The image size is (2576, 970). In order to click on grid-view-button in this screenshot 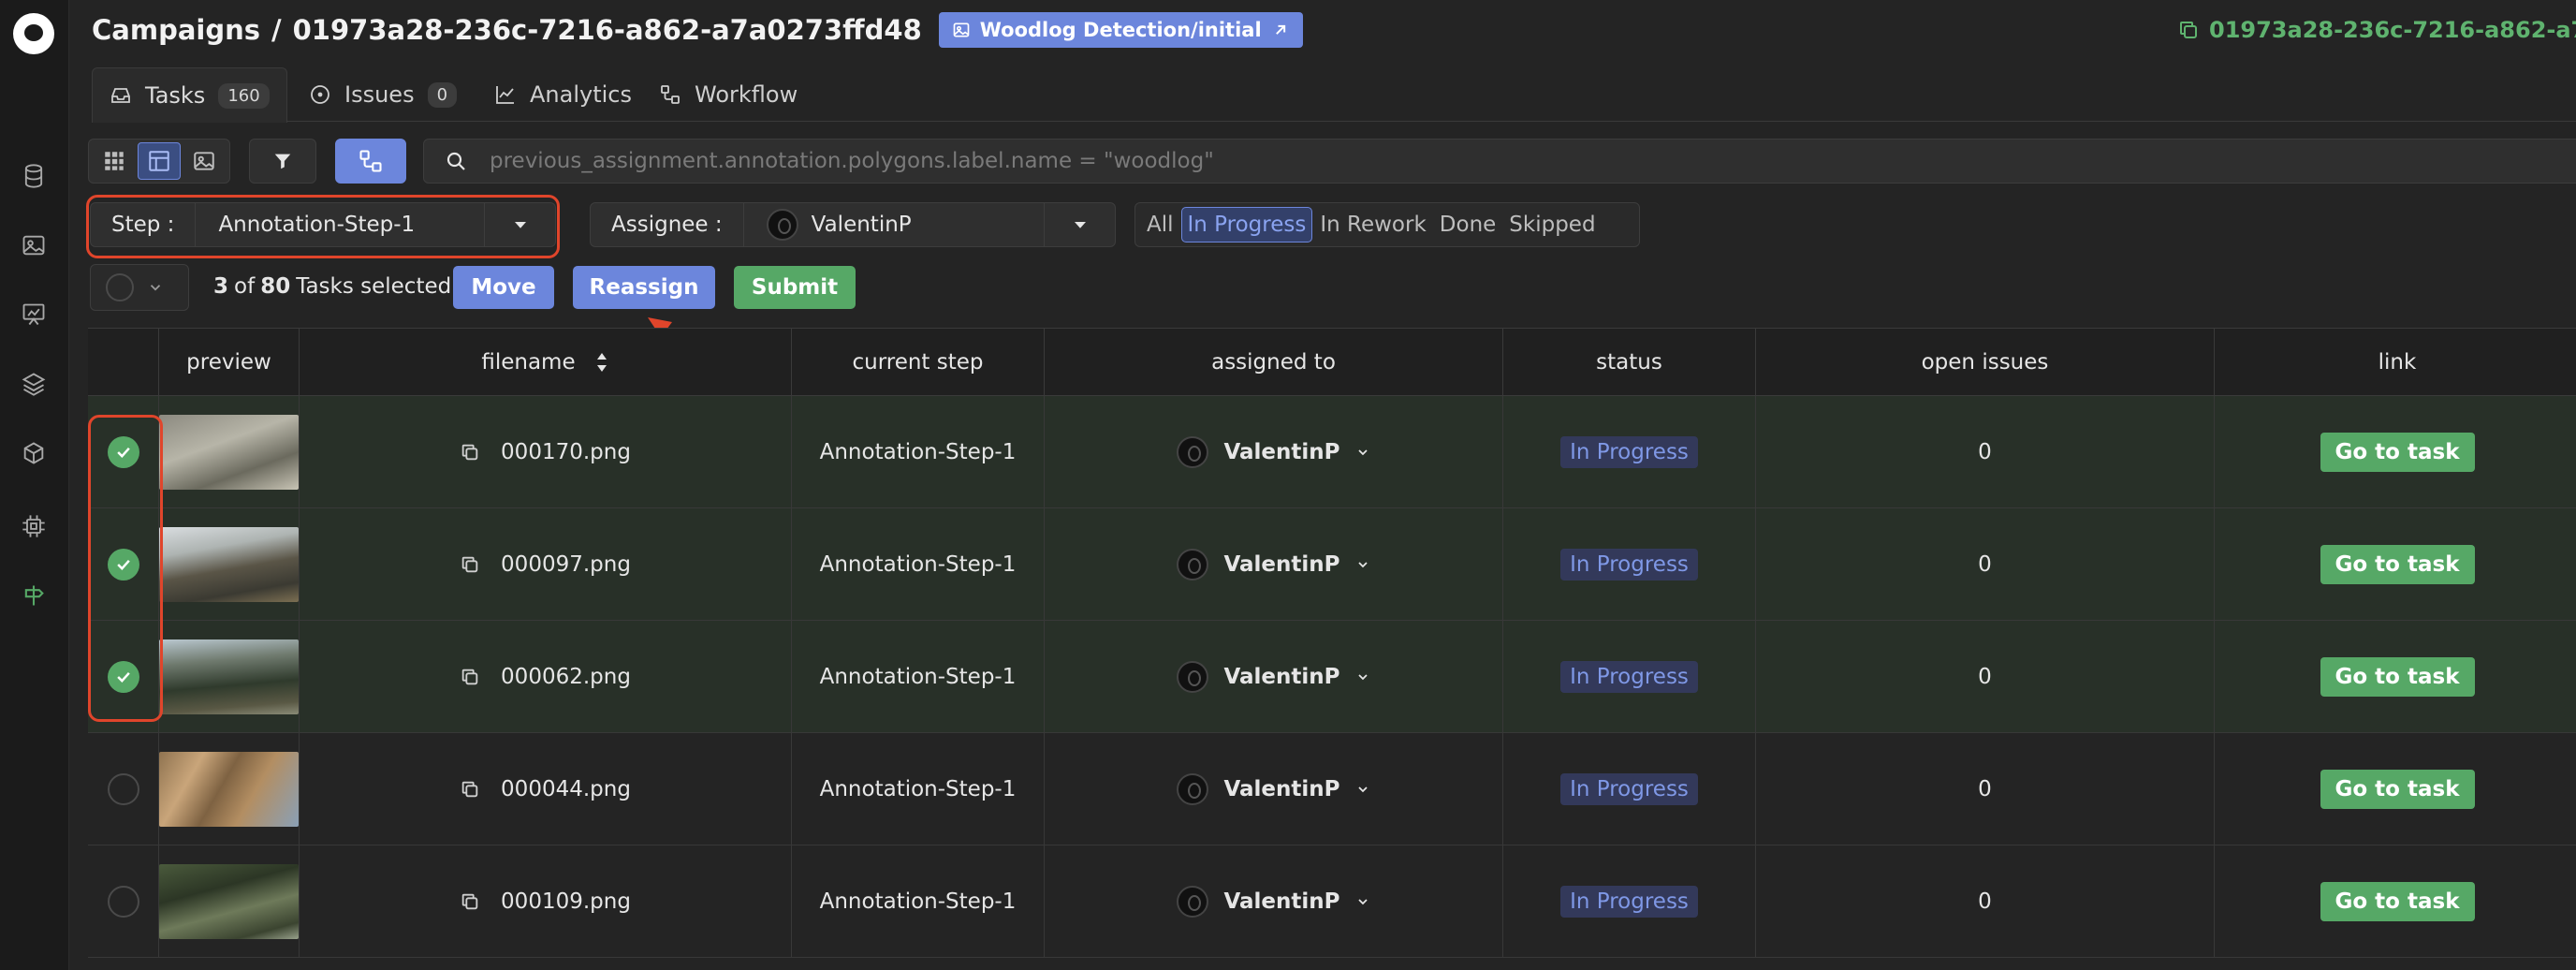, I will do `click(114, 161)`.